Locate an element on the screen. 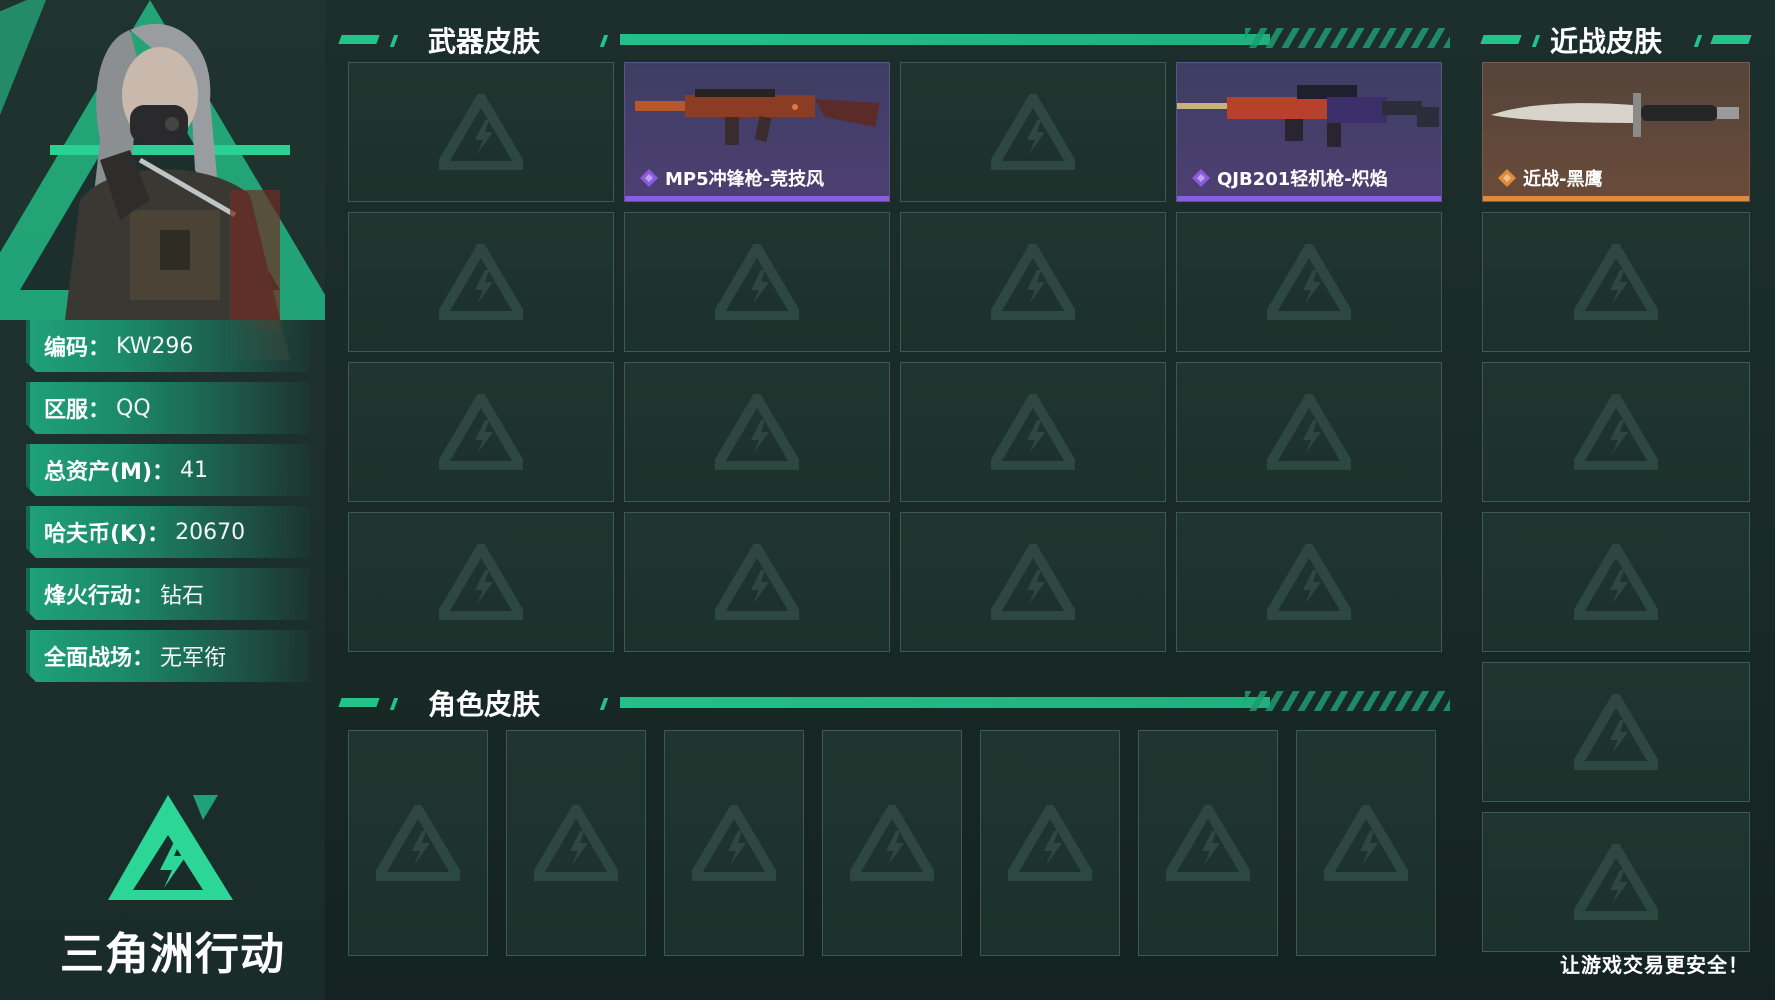  info-row-code: 编码： KW296 is located at coordinates (168, 346).